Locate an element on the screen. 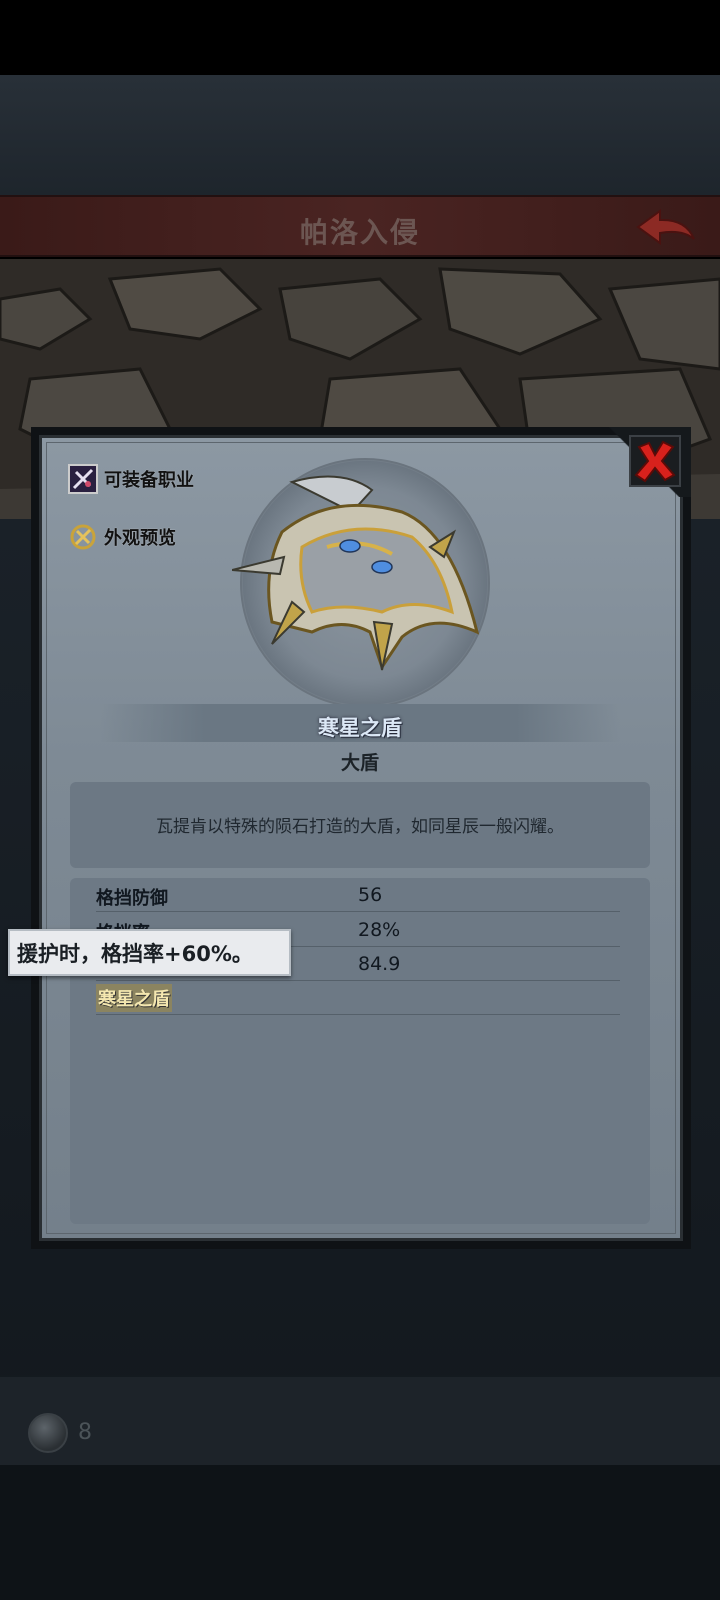 The height and width of the screenshot is (1600, 720). top-background is located at coordinates (360, 135).